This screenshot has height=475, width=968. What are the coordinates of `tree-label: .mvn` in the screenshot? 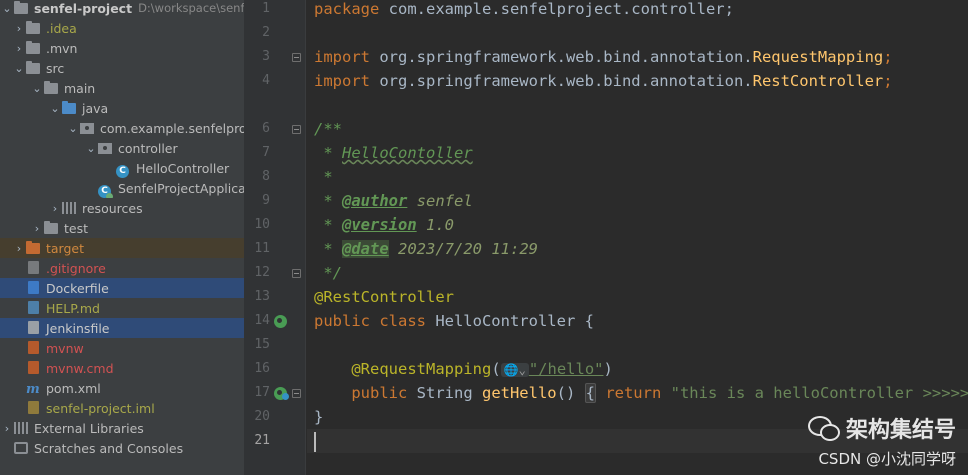 It's located at (62, 48).